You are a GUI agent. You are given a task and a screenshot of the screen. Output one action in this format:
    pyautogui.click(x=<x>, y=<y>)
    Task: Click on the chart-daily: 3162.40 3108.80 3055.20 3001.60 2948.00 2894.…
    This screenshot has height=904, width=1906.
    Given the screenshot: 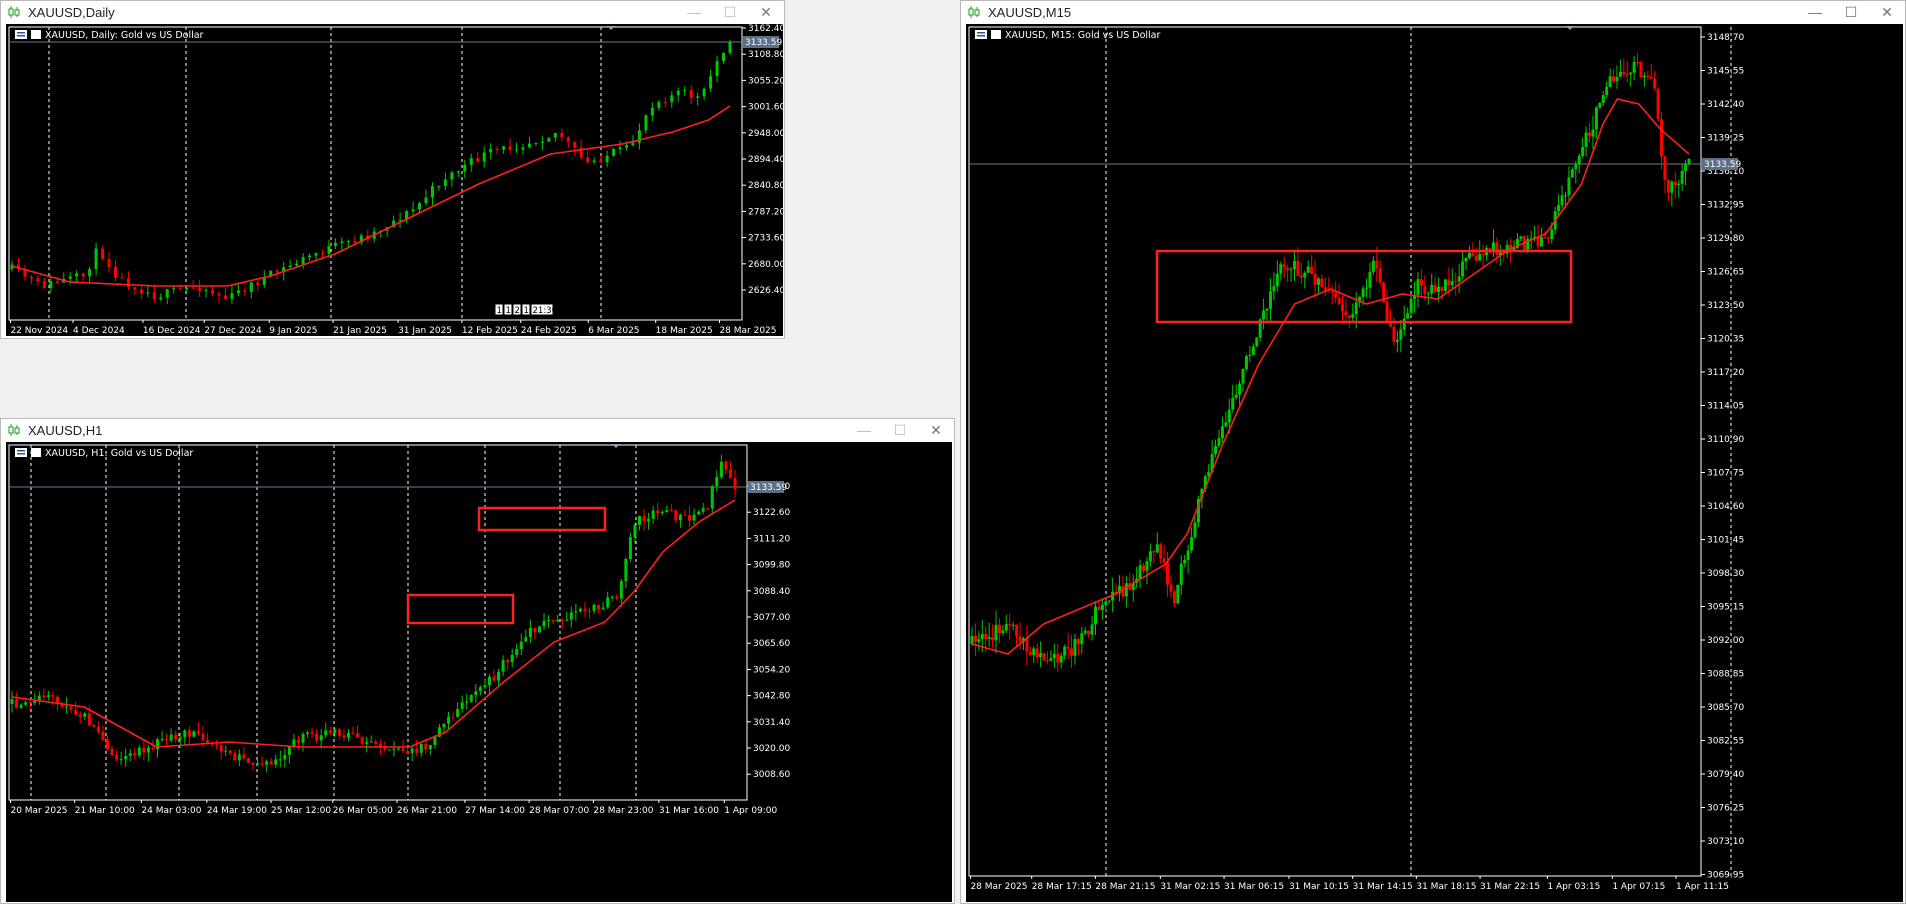 What is the action you would take?
    pyautogui.click(x=394, y=180)
    